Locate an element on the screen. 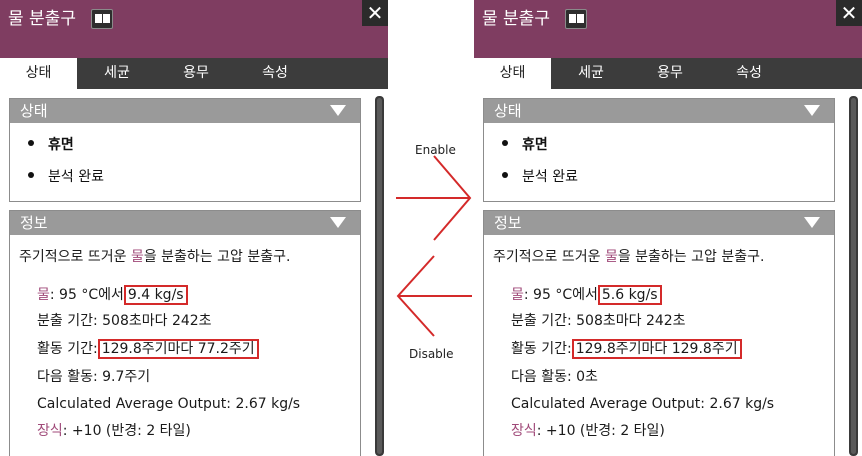 This screenshot has width=862, height=456. active-period-row: 활동 기간: 129.8주기마다 77.2주기 is located at coordinates (148, 349).